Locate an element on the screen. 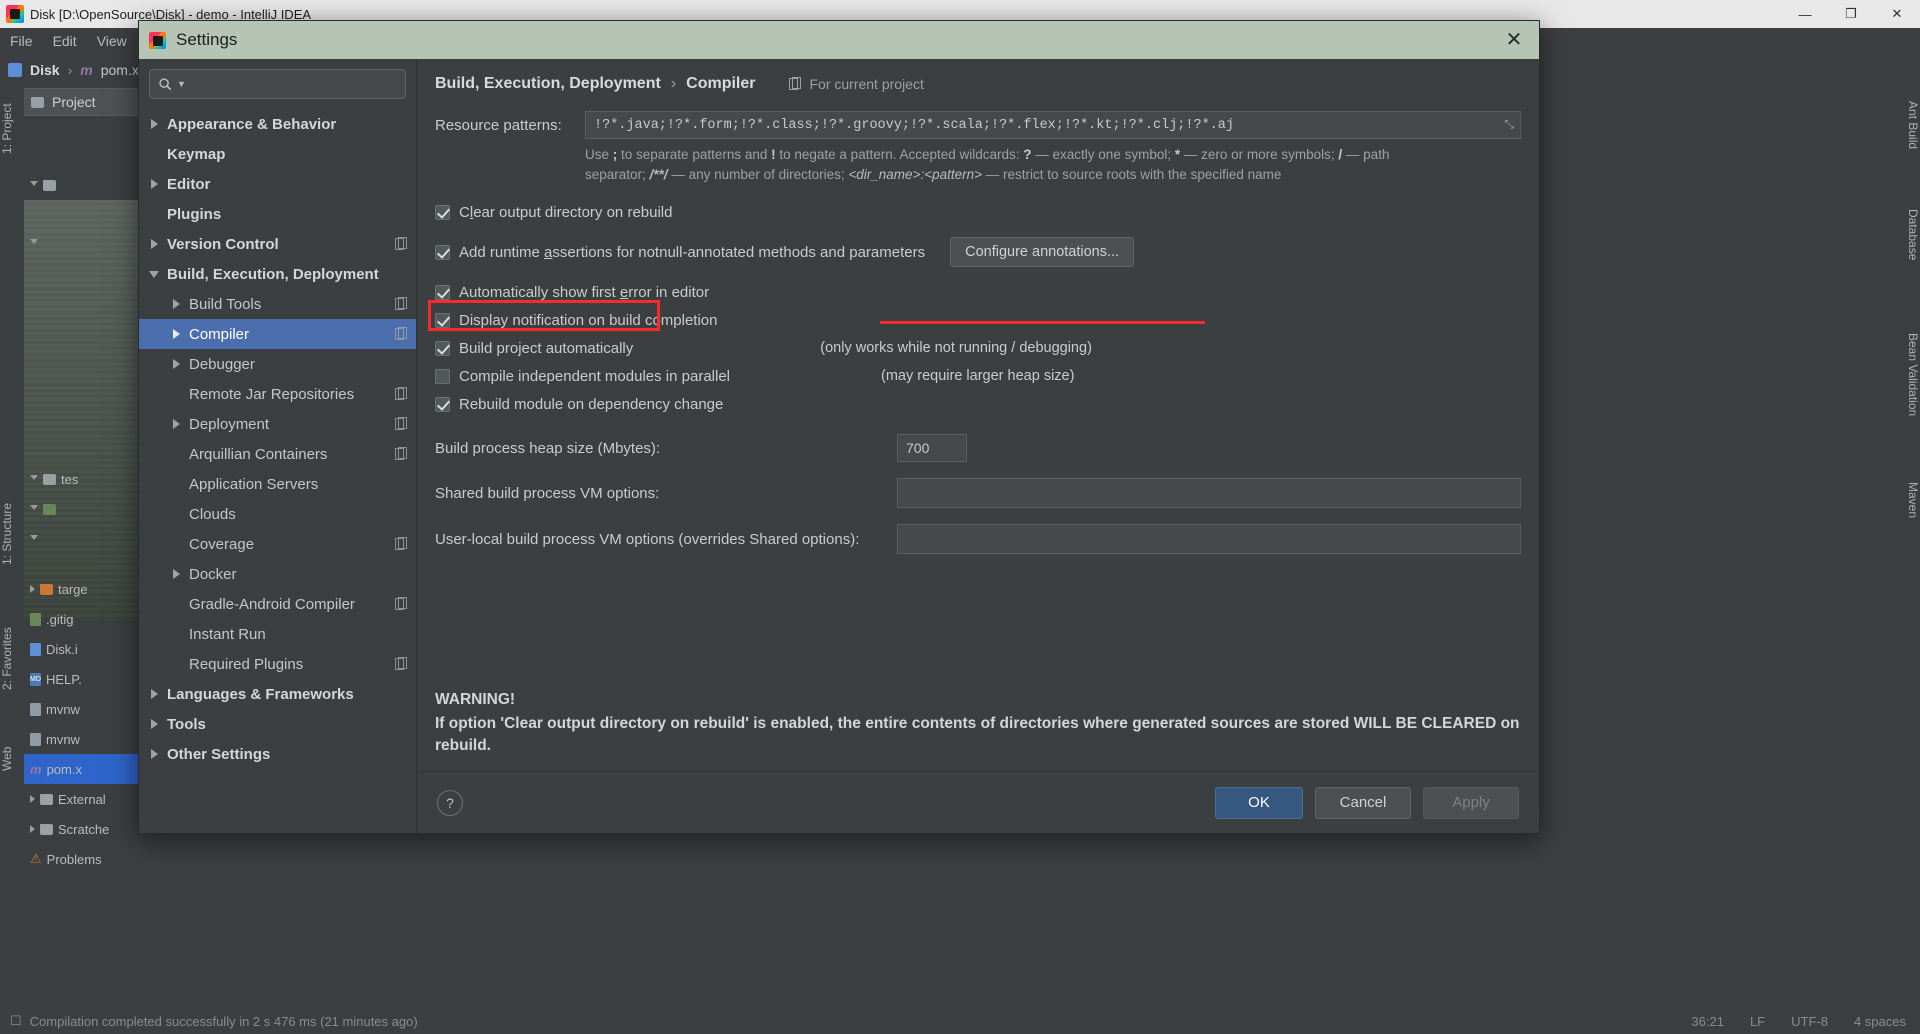  tool-tab-database: Database is located at coordinates (1907, 235).